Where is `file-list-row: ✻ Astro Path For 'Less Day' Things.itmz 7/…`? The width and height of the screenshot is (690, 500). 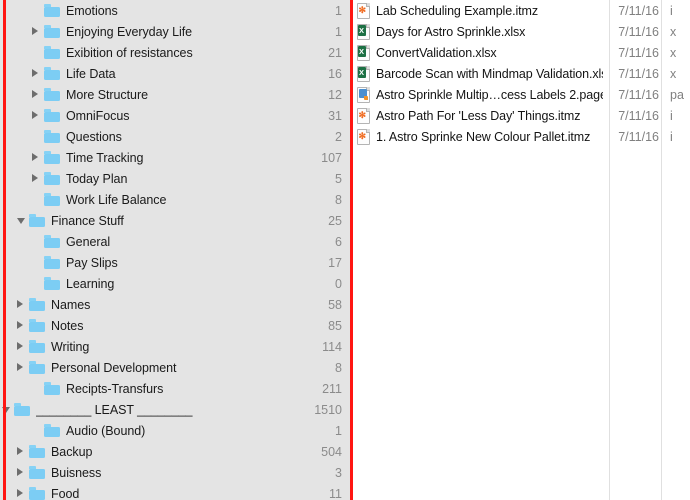
file-list-row: ✻ Astro Path For 'Less Day' Things.itmz 7/… is located at coordinates (520, 115).